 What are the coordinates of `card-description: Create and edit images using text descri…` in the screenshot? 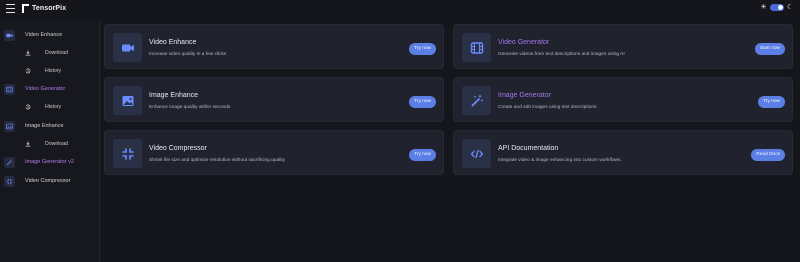 It's located at (547, 107).